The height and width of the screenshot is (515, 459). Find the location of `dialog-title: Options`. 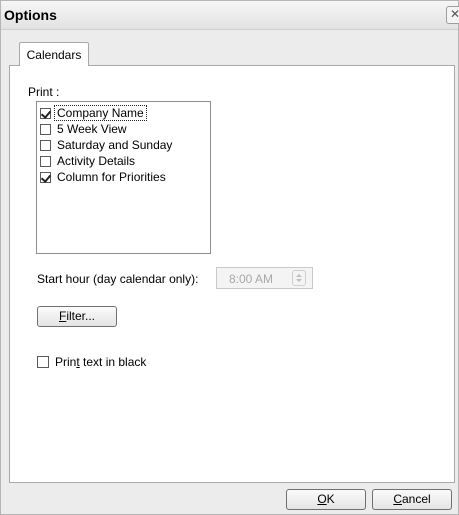

dialog-title: Options is located at coordinates (30, 15).